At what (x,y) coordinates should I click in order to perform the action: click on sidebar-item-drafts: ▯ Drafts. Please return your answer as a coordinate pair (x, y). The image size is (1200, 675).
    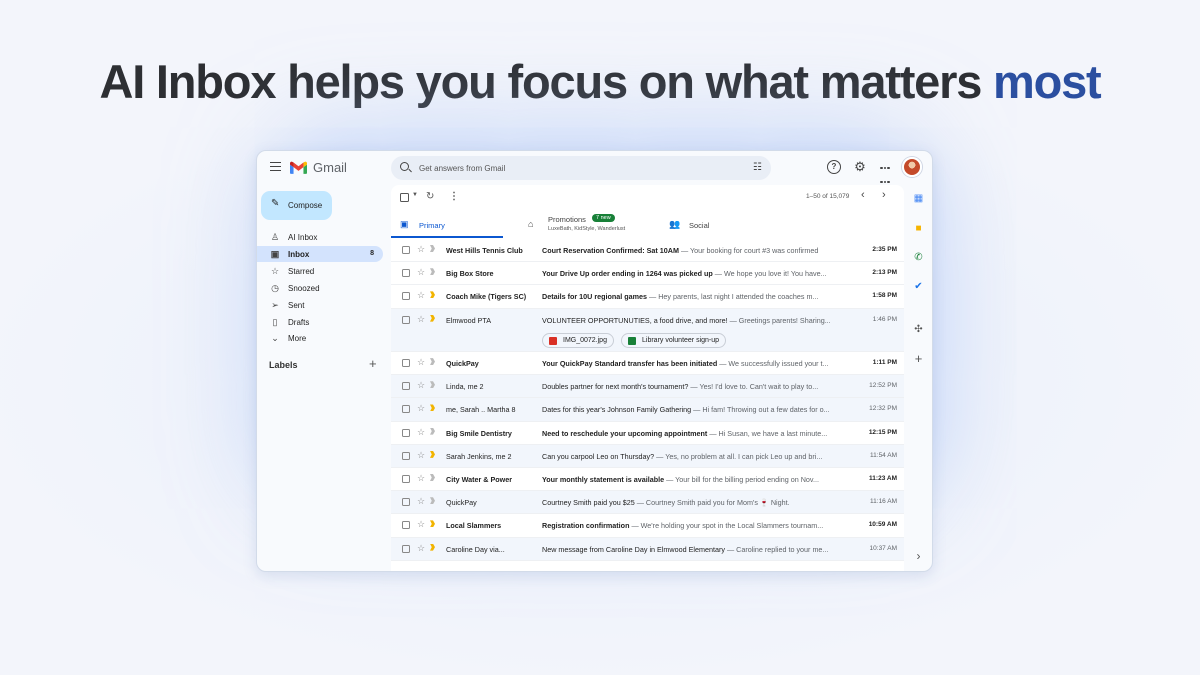
    Looking at the image, I should click on (320, 322).